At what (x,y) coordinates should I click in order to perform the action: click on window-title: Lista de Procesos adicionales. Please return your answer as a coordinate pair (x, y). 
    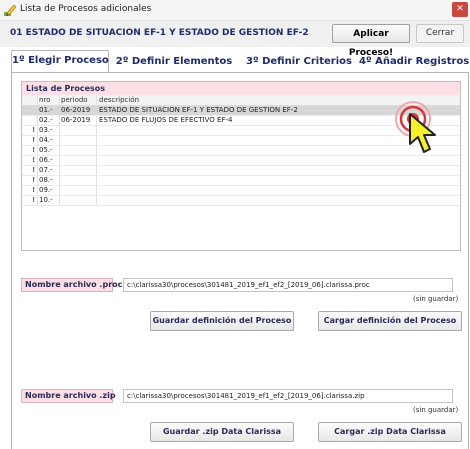
    Looking at the image, I should click on (86, 9).